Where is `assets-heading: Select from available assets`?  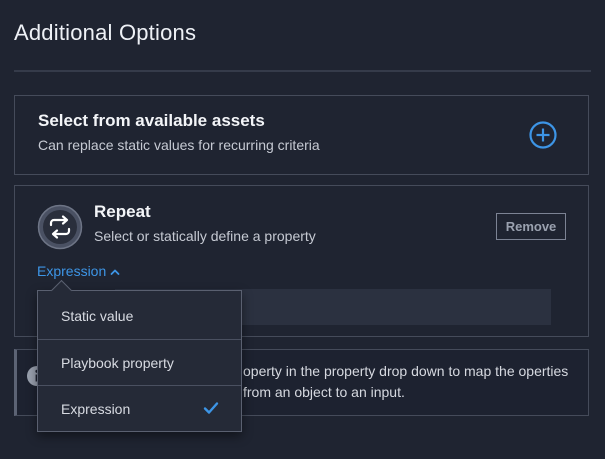
assets-heading: Select from available assets is located at coordinates (151, 120).